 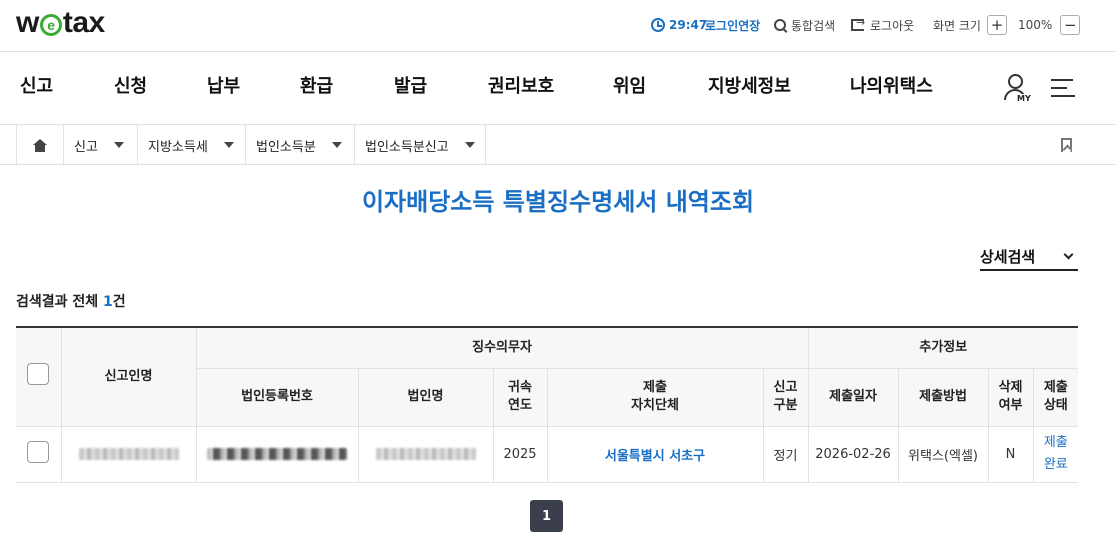 I want to click on select-all-checkbox, so click(x=38, y=373).